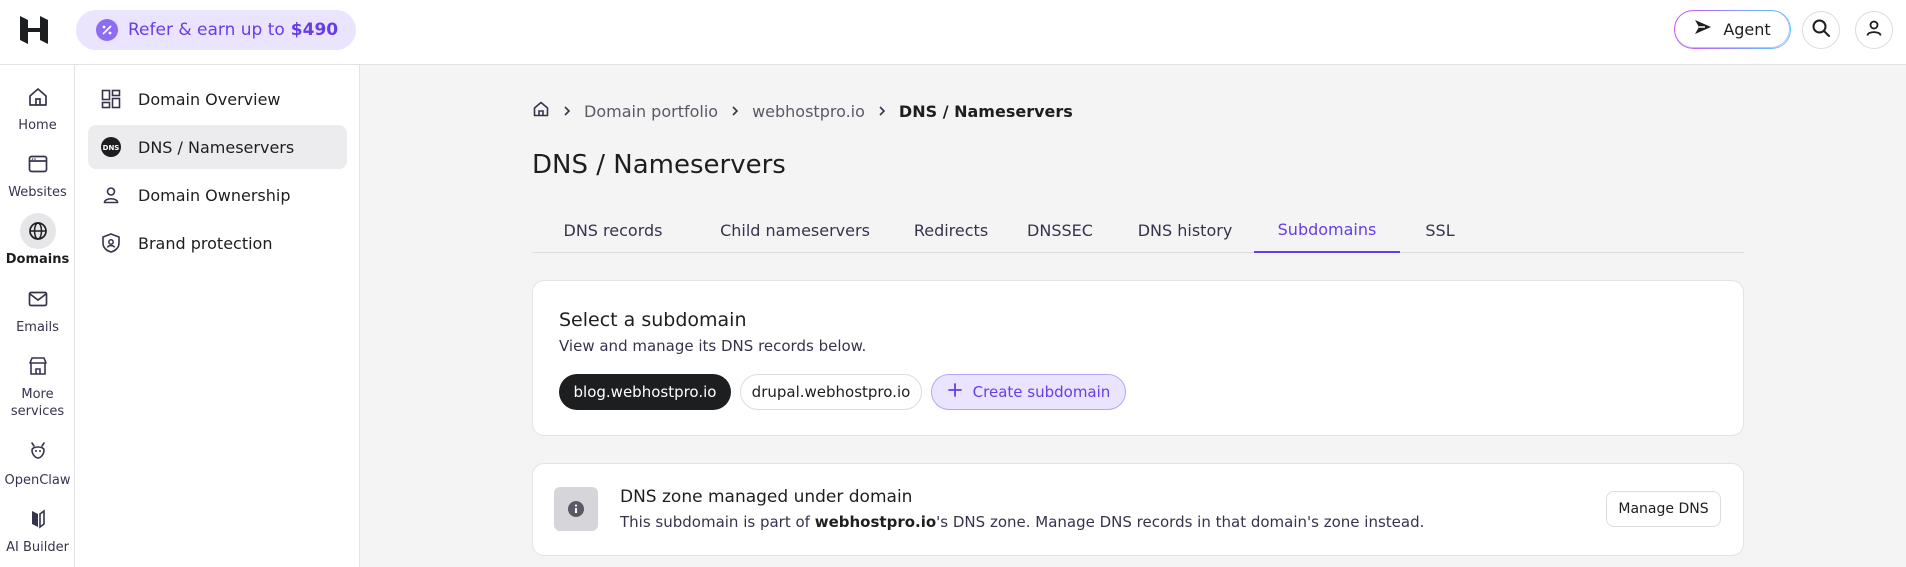 This screenshot has width=1906, height=567. I want to click on browser-window-icon, so click(38, 164).